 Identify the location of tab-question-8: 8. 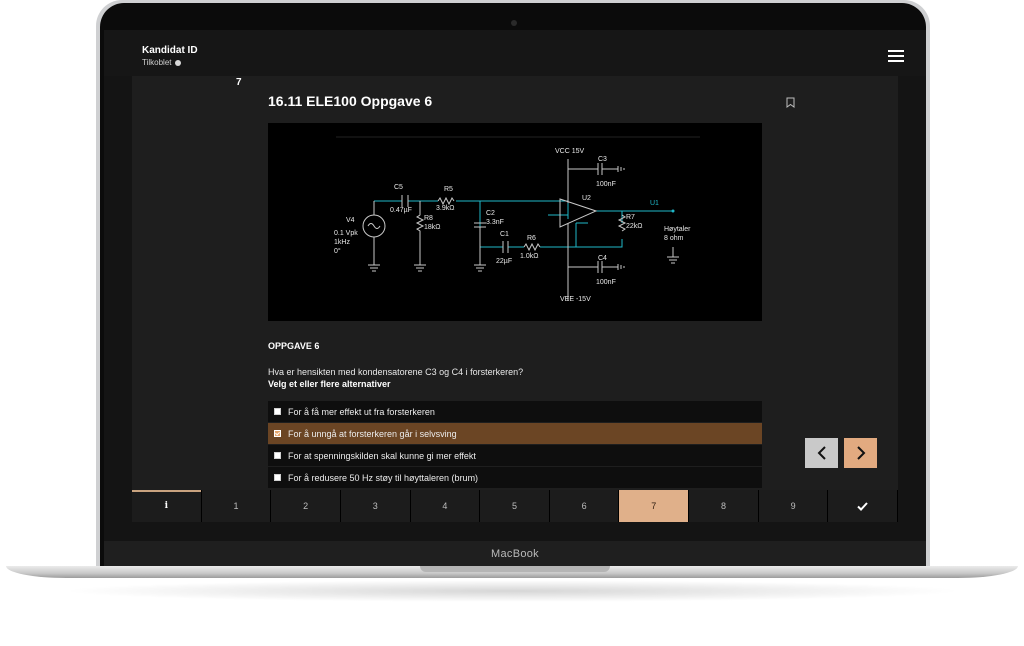
(724, 506).